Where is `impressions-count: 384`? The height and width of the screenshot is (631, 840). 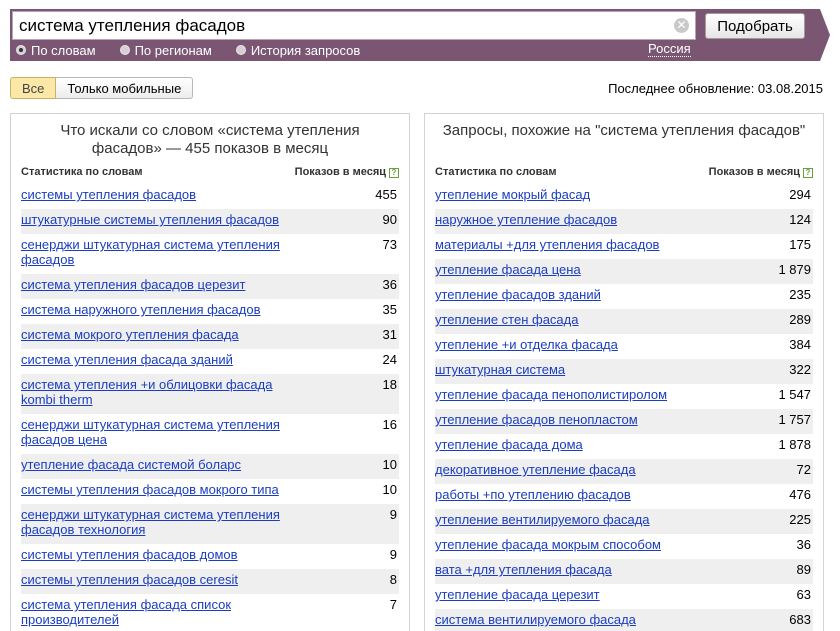 impressions-count: 384 is located at coordinates (800, 344).